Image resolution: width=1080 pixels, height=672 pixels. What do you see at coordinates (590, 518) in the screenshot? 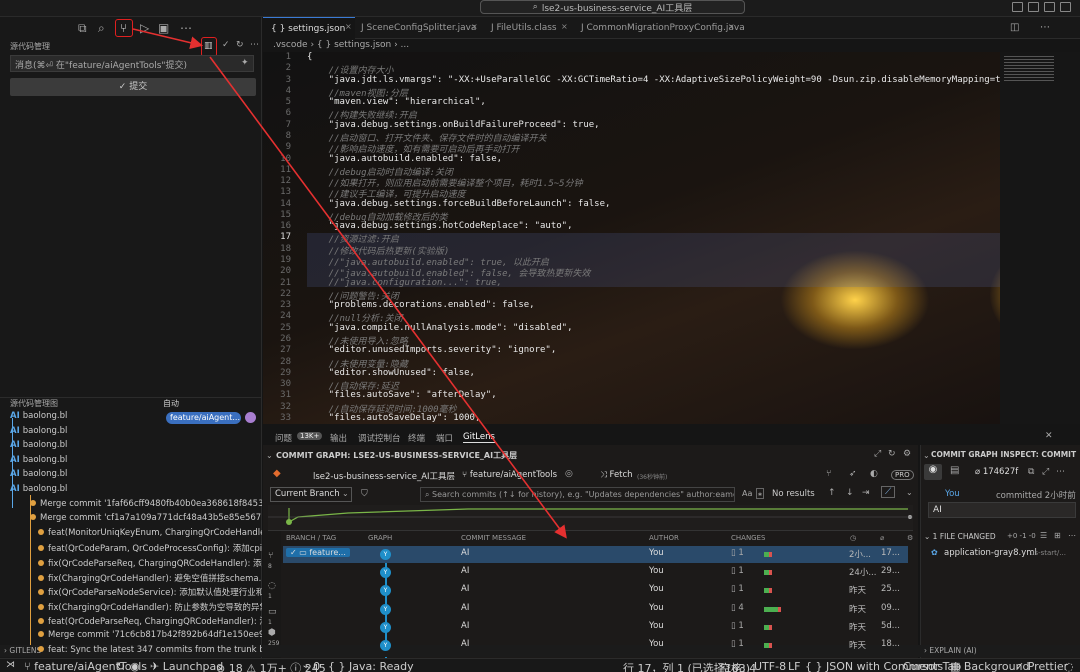
I see `graph-minimap` at bounding box center [590, 518].